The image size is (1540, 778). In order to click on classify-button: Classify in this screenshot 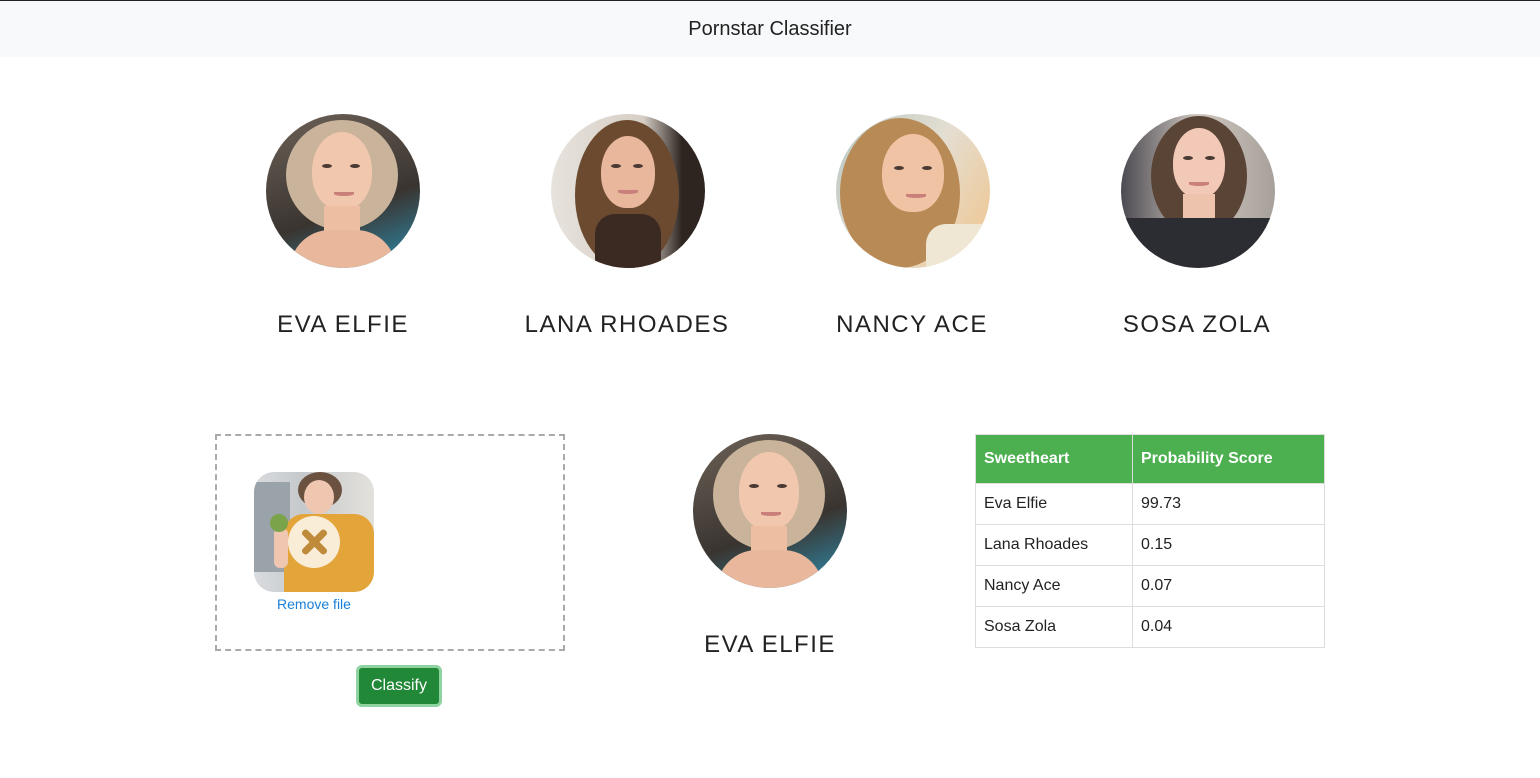, I will do `click(399, 686)`.